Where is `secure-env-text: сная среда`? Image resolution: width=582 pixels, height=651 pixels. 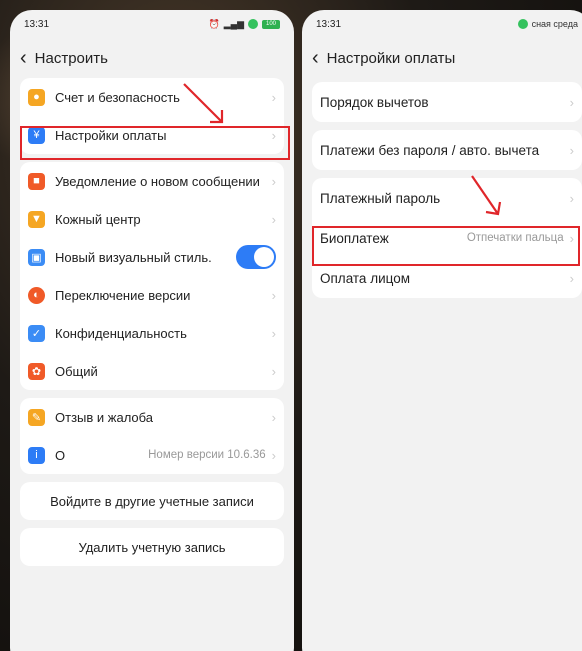
secure-env-text: сная среда is located at coordinates (554, 24).